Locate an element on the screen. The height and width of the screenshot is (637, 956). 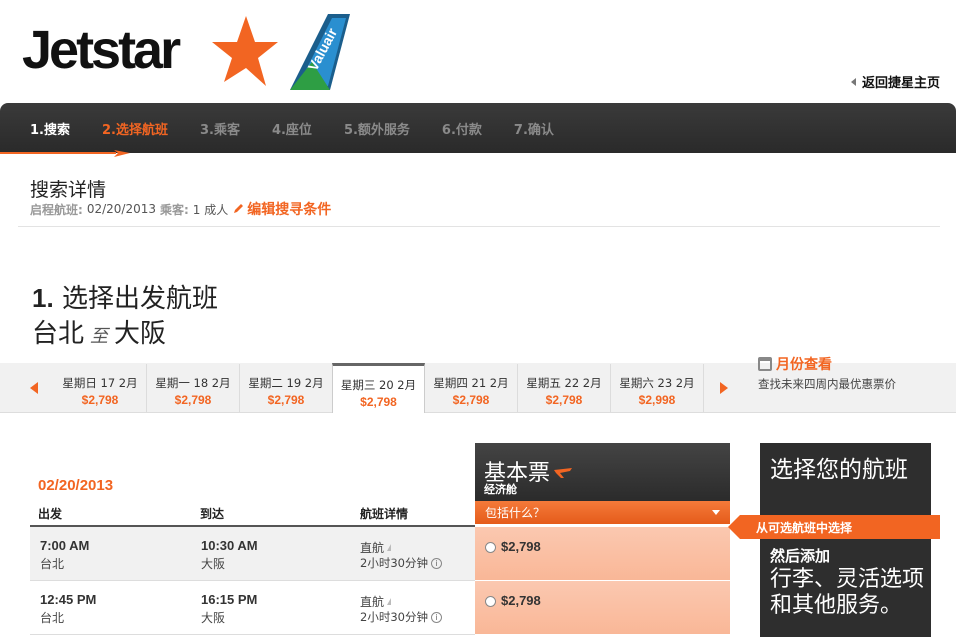
step-passengers: 3.乘客 is located at coordinates (219, 130).